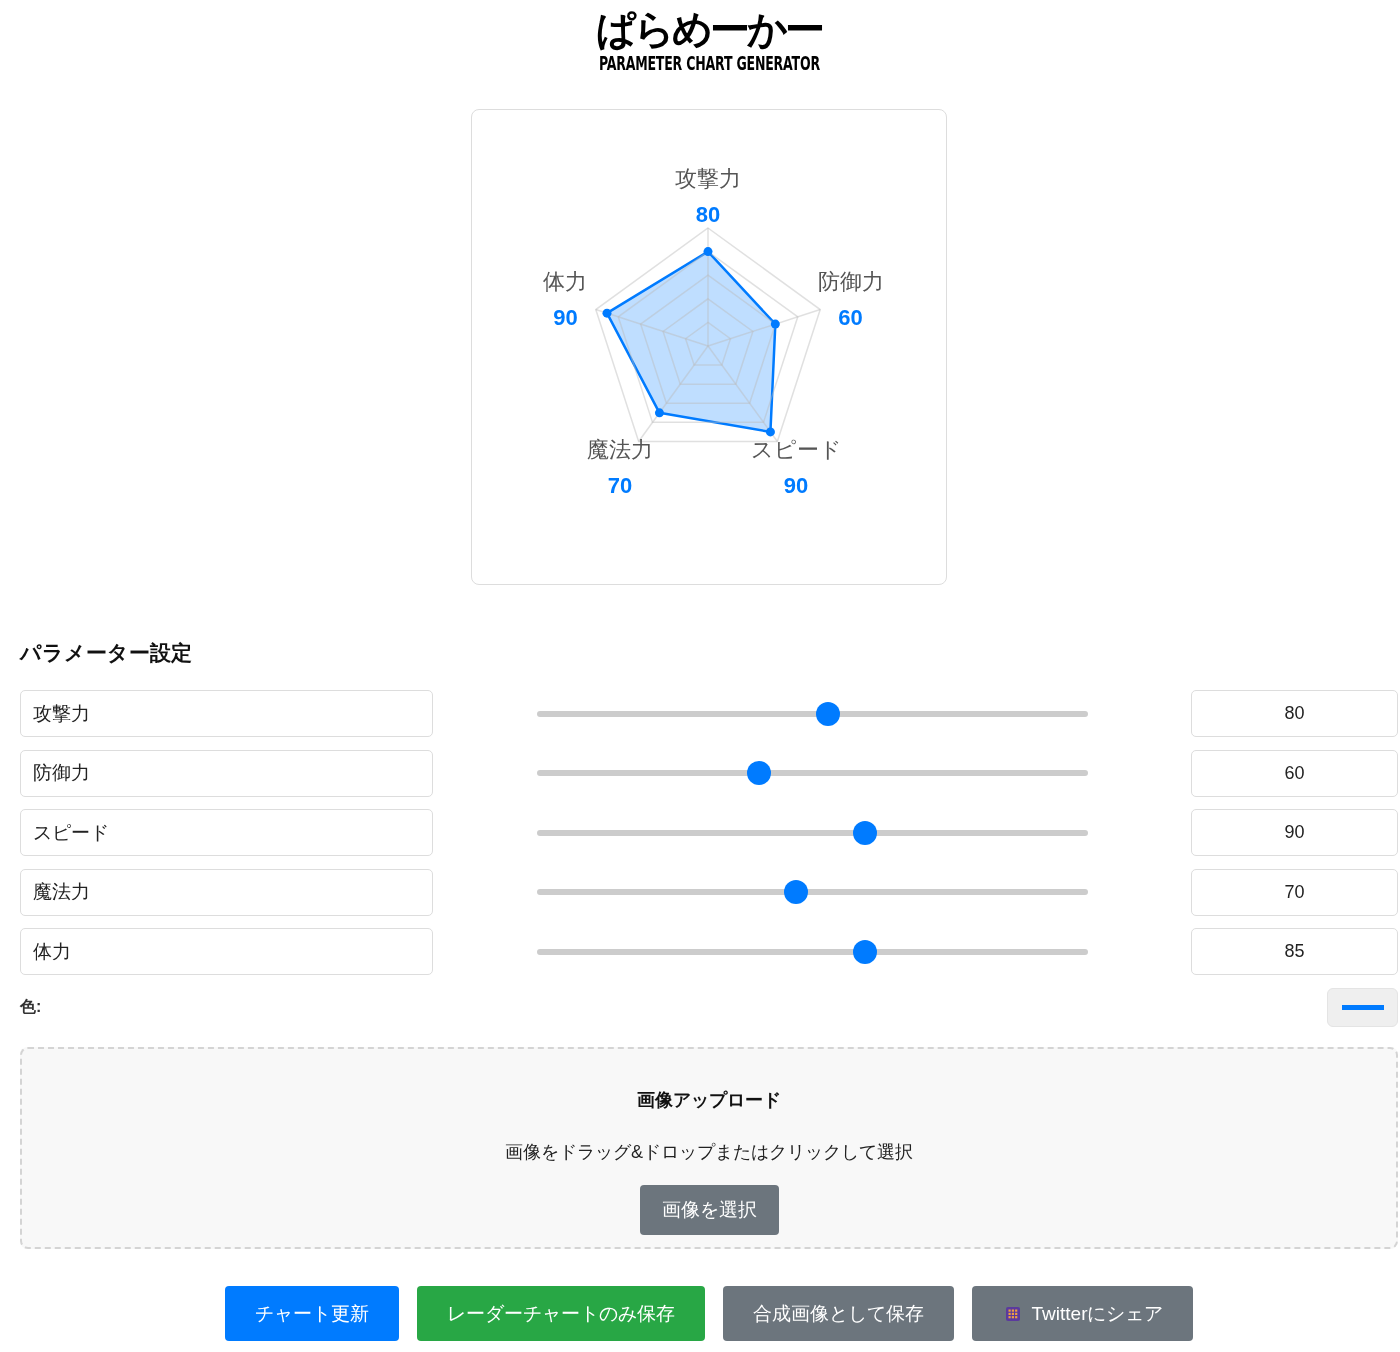 This screenshot has width=1400, height=1352. What do you see at coordinates (796, 449) in the screenshot?
I see `axis-label: スピード` at bounding box center [796, 449].